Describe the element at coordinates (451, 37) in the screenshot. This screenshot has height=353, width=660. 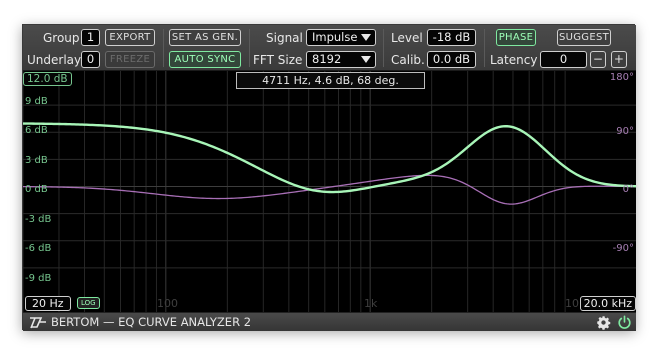
I see `level-field: -18 dB` at that location.